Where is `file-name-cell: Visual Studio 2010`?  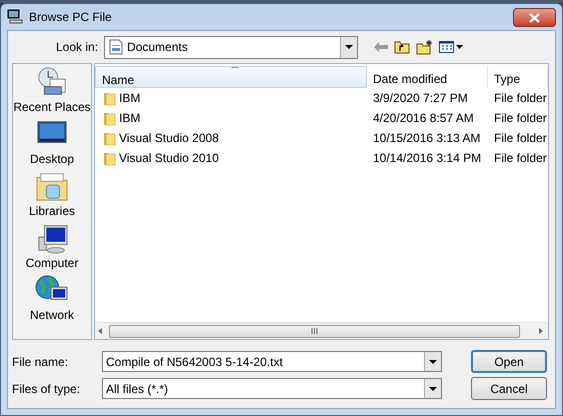 file-name-cell: Visual Studio 2010 is located at coordinates (169, 158).